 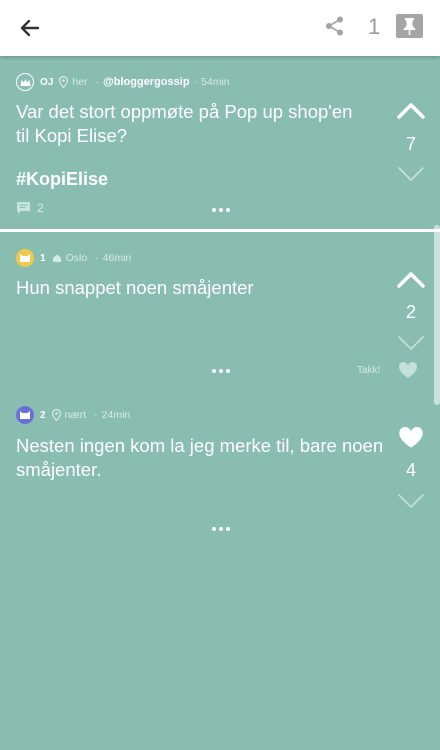 I want to click on thanks-label: Takk!, so click(x=369, y=370).